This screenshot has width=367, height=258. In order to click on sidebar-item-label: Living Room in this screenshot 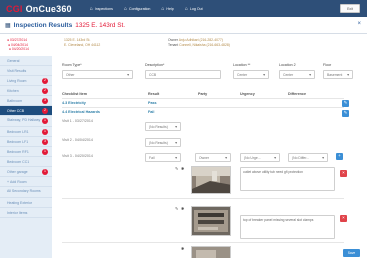, I will do `click(17, 80)`.